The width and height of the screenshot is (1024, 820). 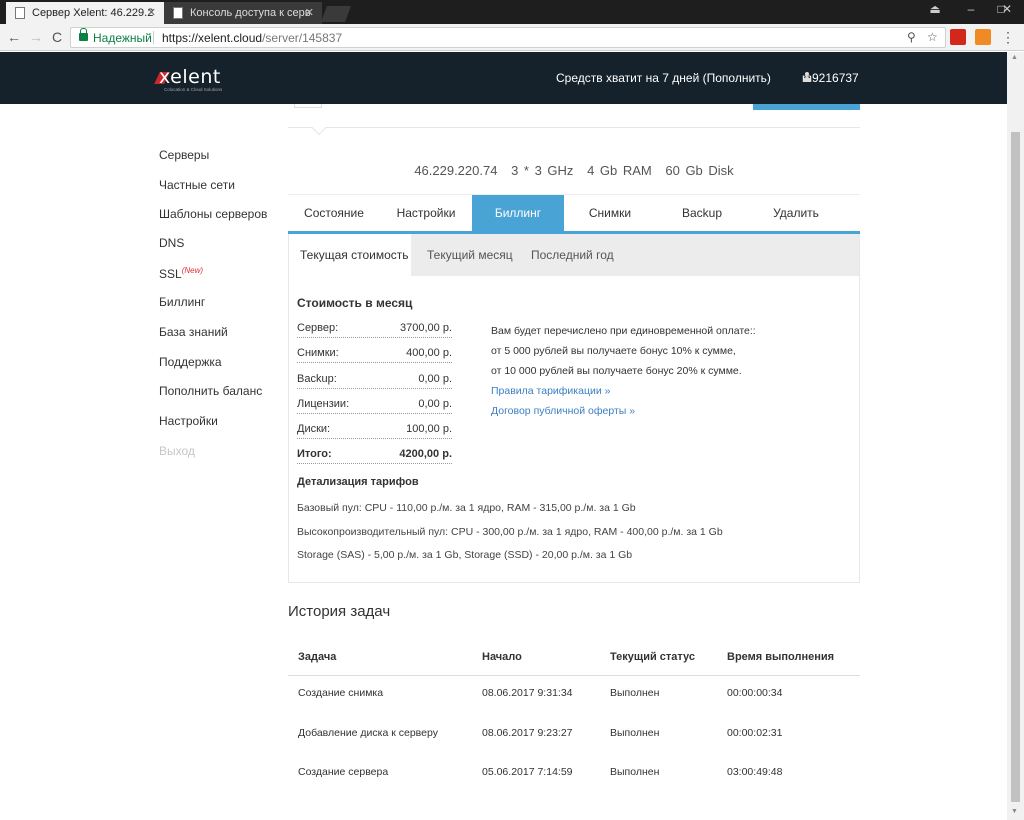 I want to click on cost-title: Стоимость в месяц, so click(x=355, y=303).